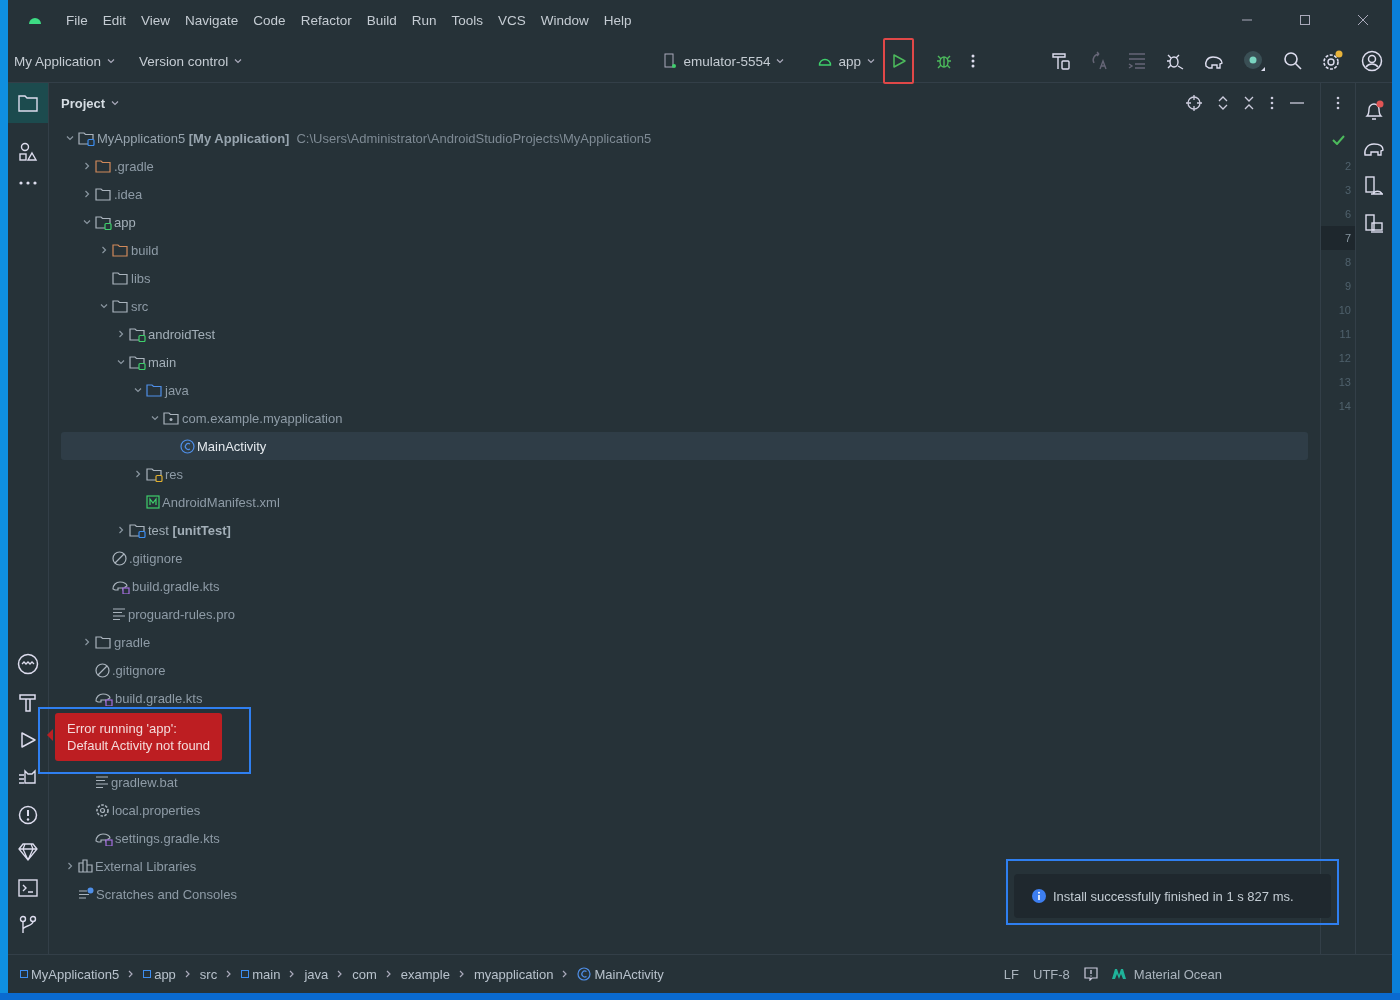 The image size is (1400, 1000). Describe the element at coordinates (381, 20) in the screenshot. I see `menu-item: Build` at that location.